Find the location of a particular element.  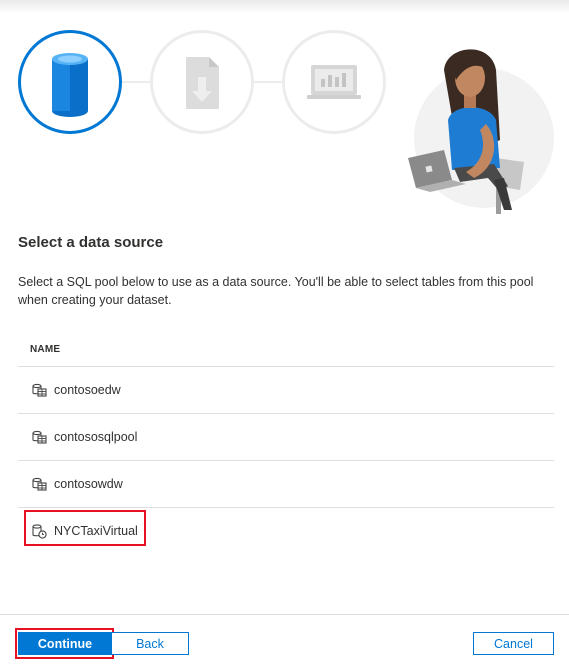

step-data-source is located at coordinates (70, 82).